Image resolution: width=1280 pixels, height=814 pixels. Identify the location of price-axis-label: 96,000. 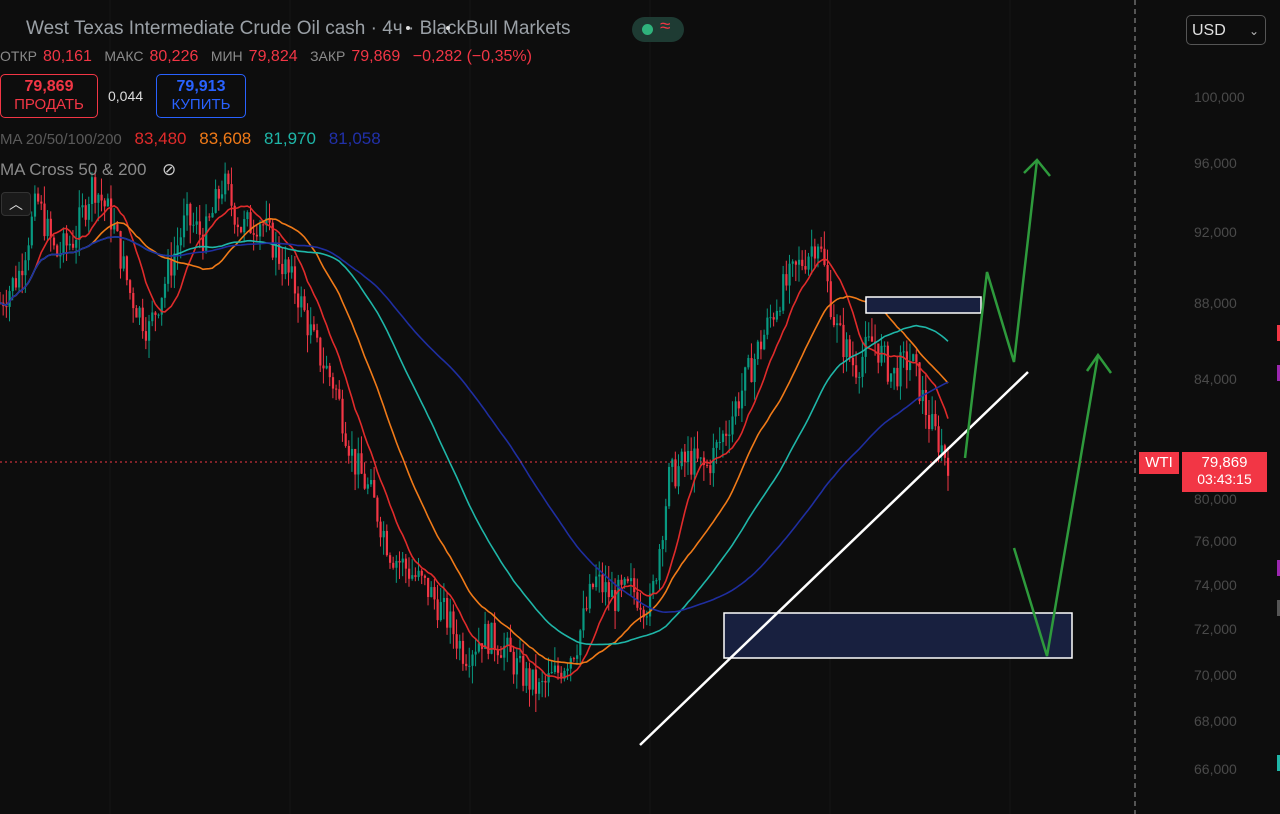
(1215, 163).